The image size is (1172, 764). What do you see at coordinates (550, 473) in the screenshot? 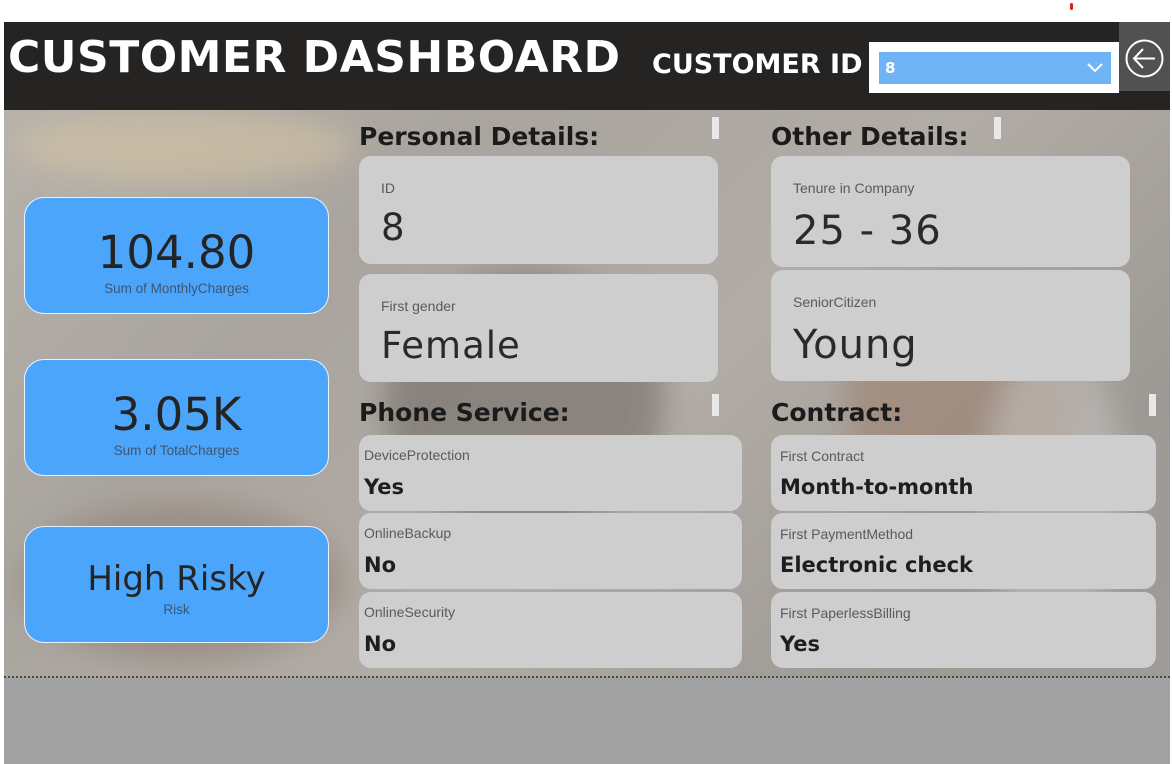
I see `card-device-protection: DeviceProtection Yes` at bounding box center [550, 473].